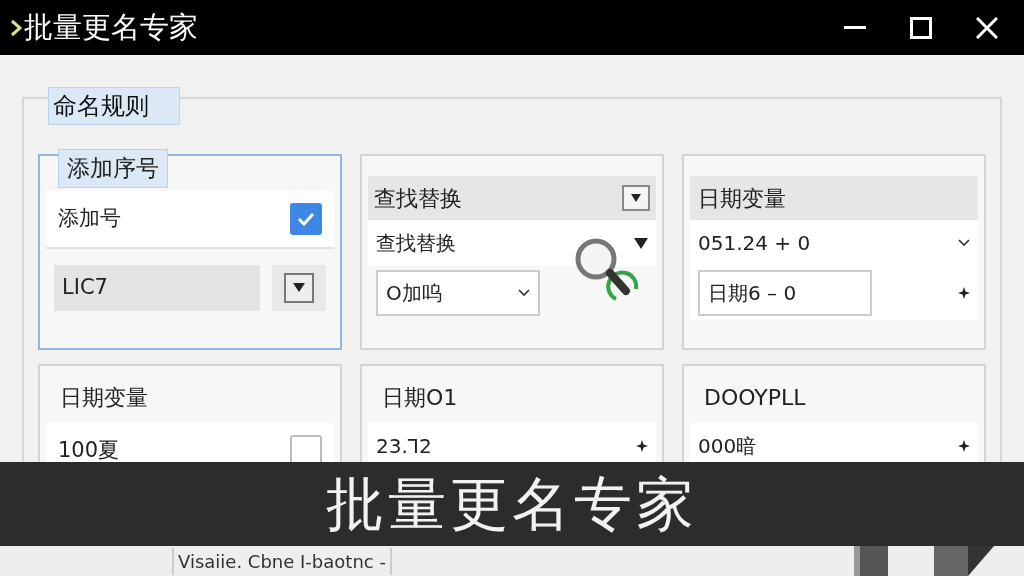  What do you see at coordinates (754, 243) in the screenshot?
I see `row-label: 051.24 + 0` at bounding box center [754, 243].